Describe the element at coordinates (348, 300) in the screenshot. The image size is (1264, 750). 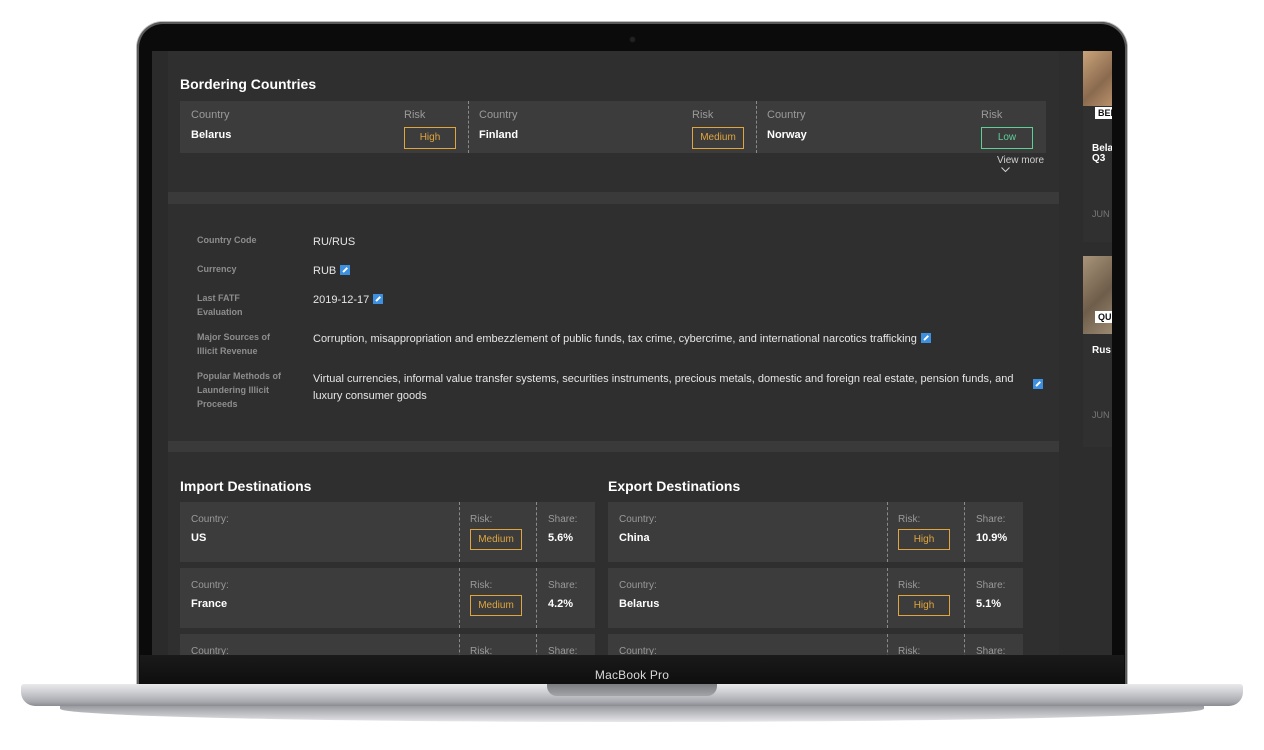
I see `info-value-wrap: 2019-12-17` at that location.